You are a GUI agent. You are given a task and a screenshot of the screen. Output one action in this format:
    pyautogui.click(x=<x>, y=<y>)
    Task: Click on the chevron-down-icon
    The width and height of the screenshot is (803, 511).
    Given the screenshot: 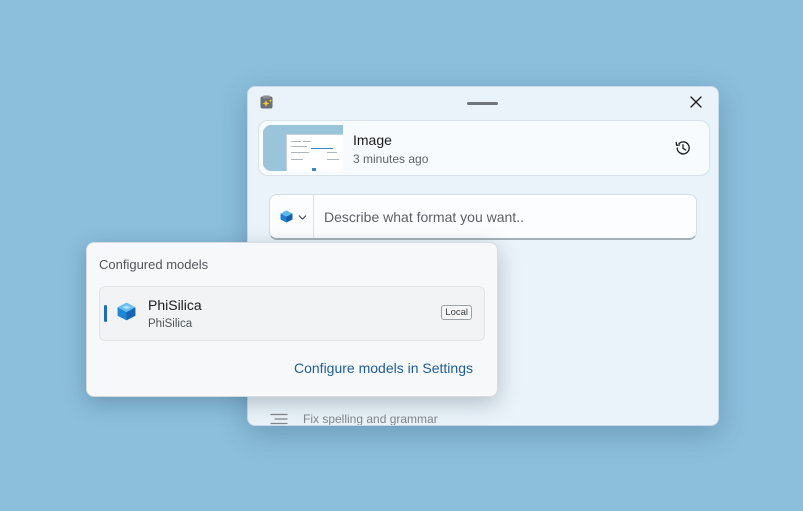 What is the action you would take?
    pyautogui.click(x=302, y=217)
    